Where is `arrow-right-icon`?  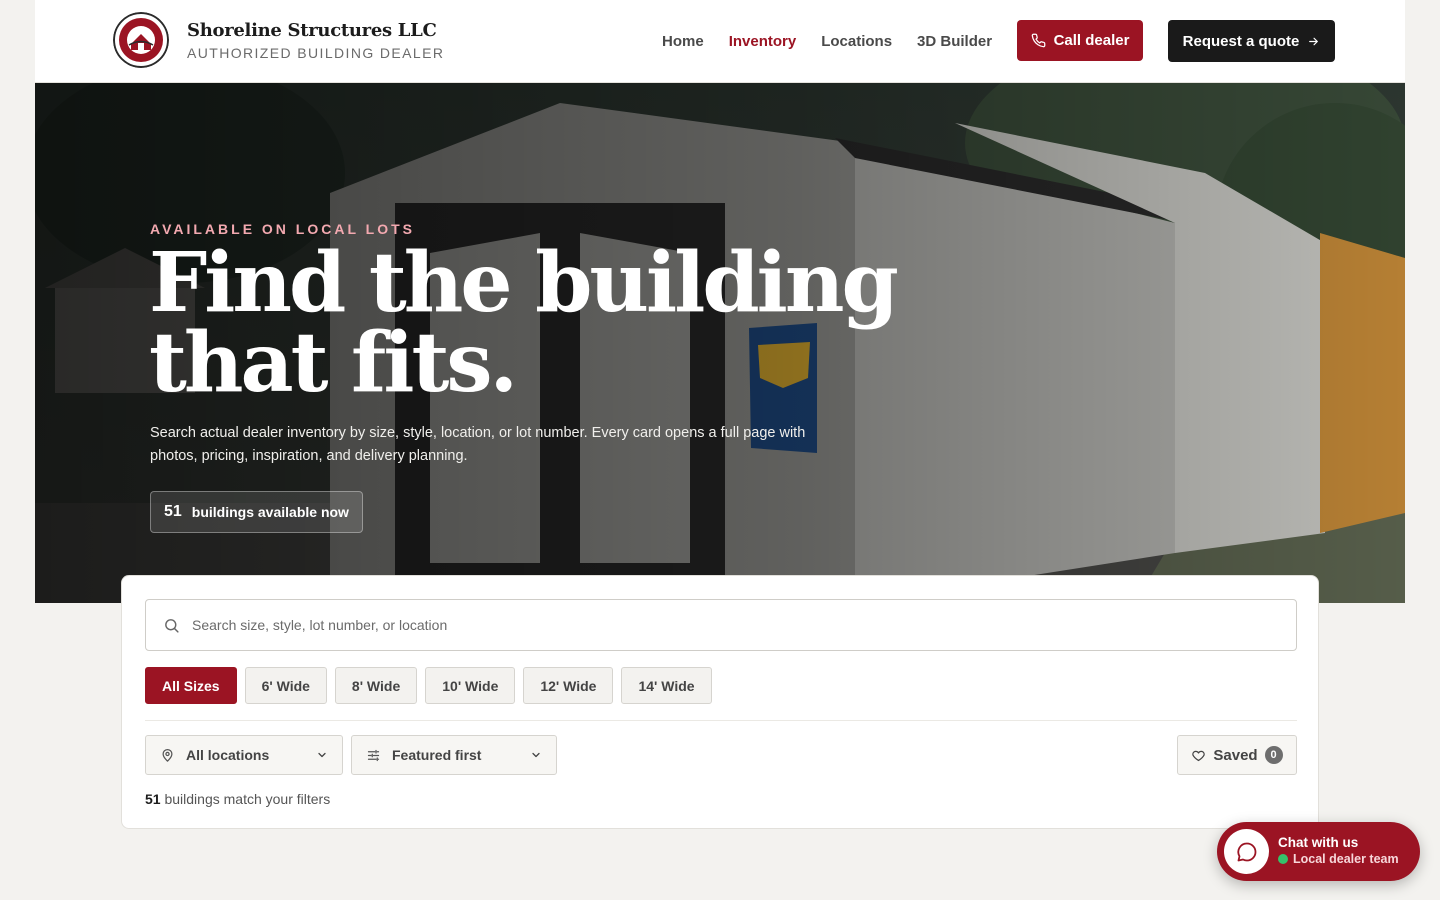 arrow-right-icon is located at coordinates (1314, 41).